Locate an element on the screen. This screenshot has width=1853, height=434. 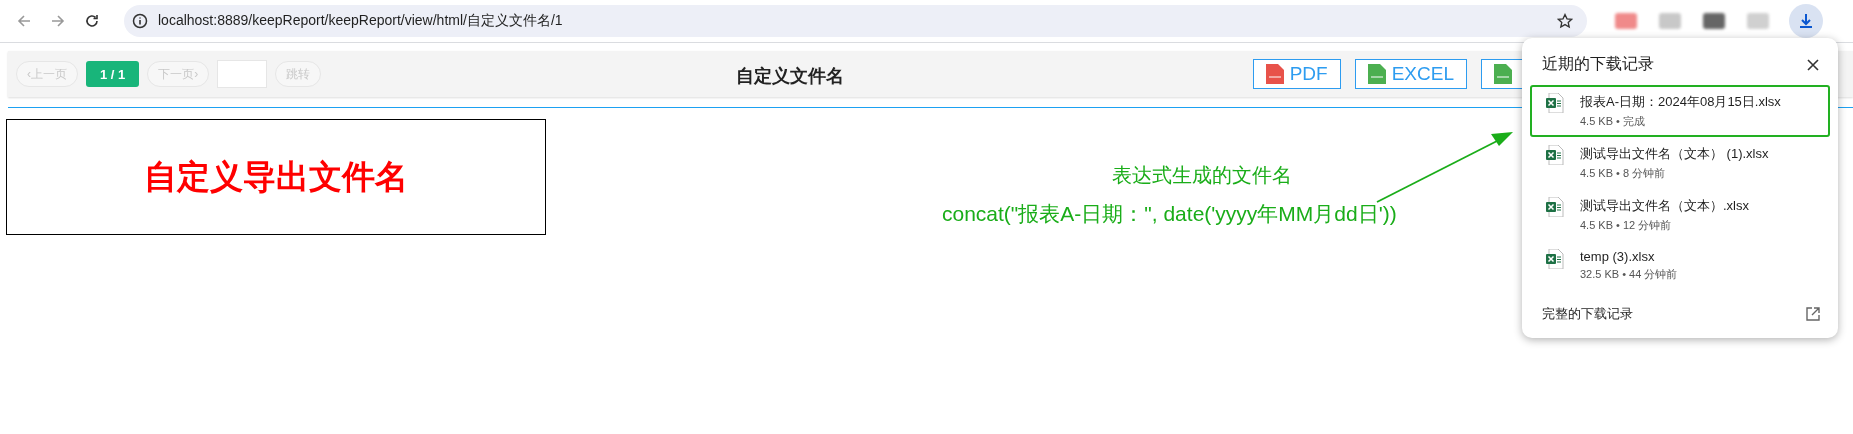
close-button is located at coordinates (1813, 64).